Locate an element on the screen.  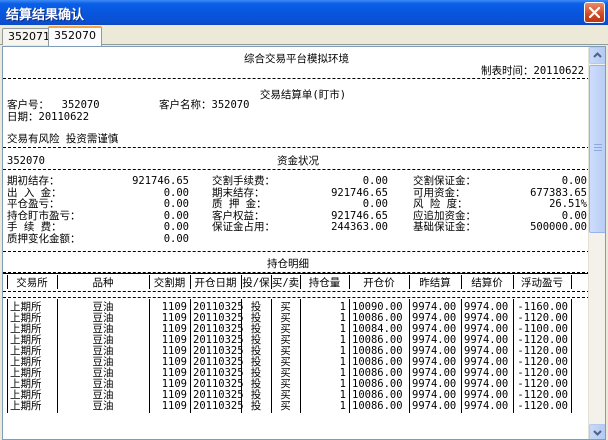
chevron-down-icon is located at coordinates (597, 433).